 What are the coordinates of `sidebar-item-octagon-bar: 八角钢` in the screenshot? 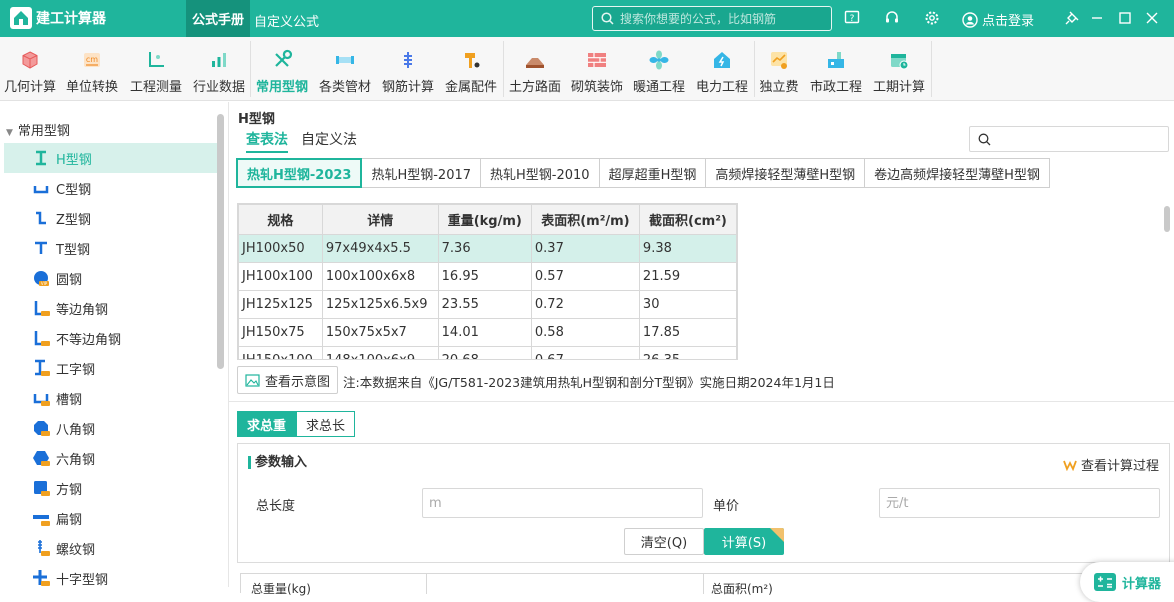 It's located at (111, 428).